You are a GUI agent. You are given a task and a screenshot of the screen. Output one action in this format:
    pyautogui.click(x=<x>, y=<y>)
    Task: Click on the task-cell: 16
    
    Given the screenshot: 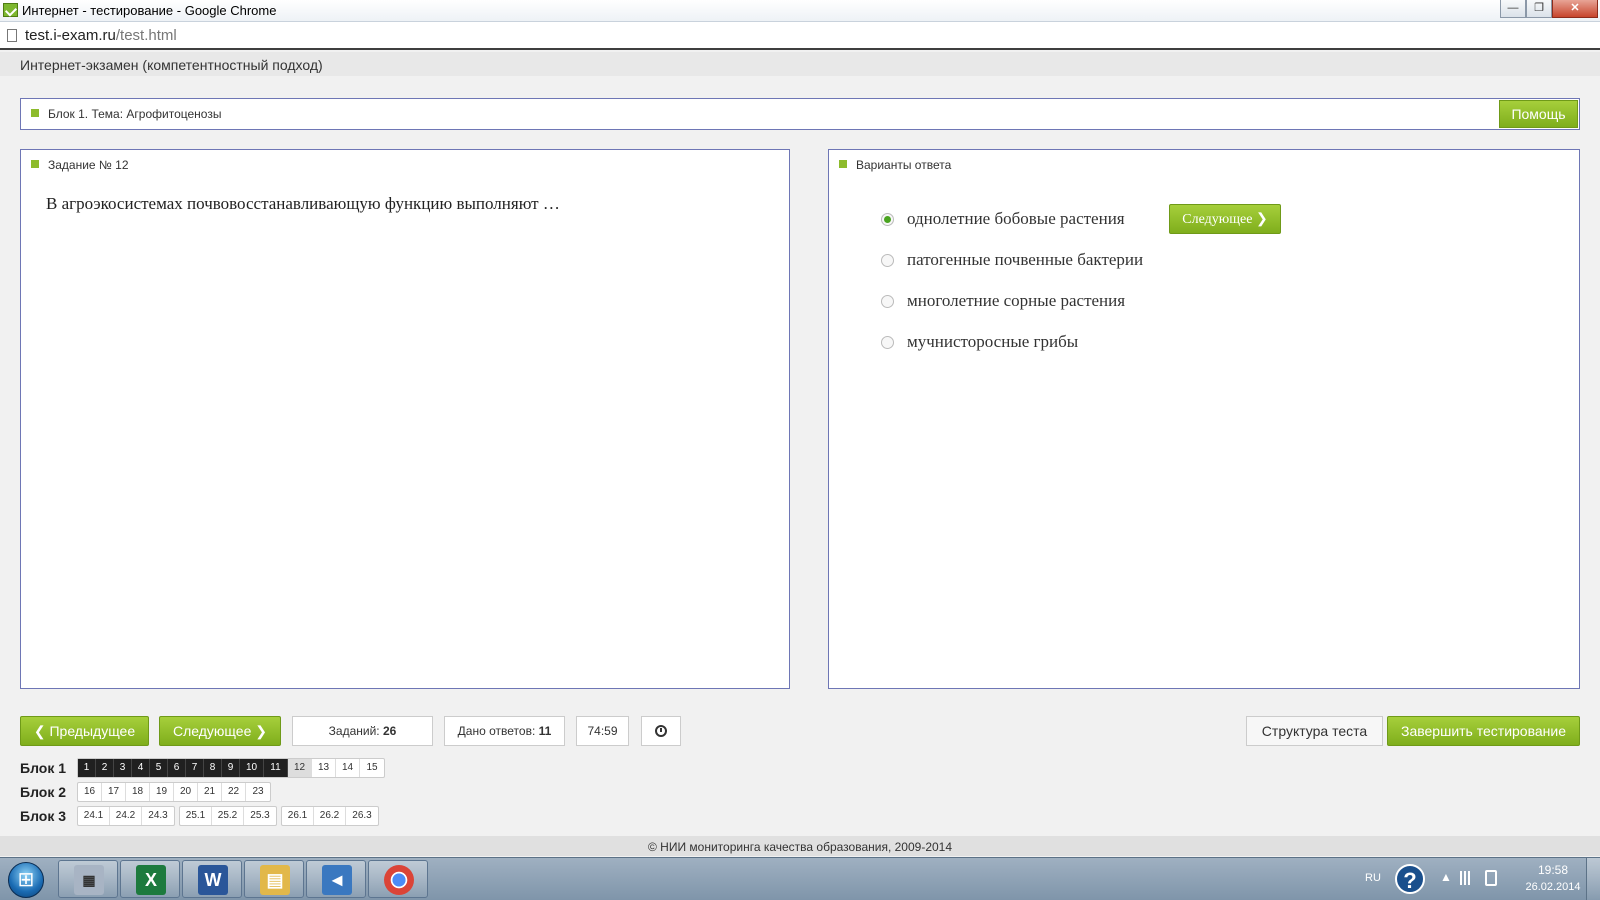 What is the action you would take?
    pyautogui.click(x=90, y=792)
    